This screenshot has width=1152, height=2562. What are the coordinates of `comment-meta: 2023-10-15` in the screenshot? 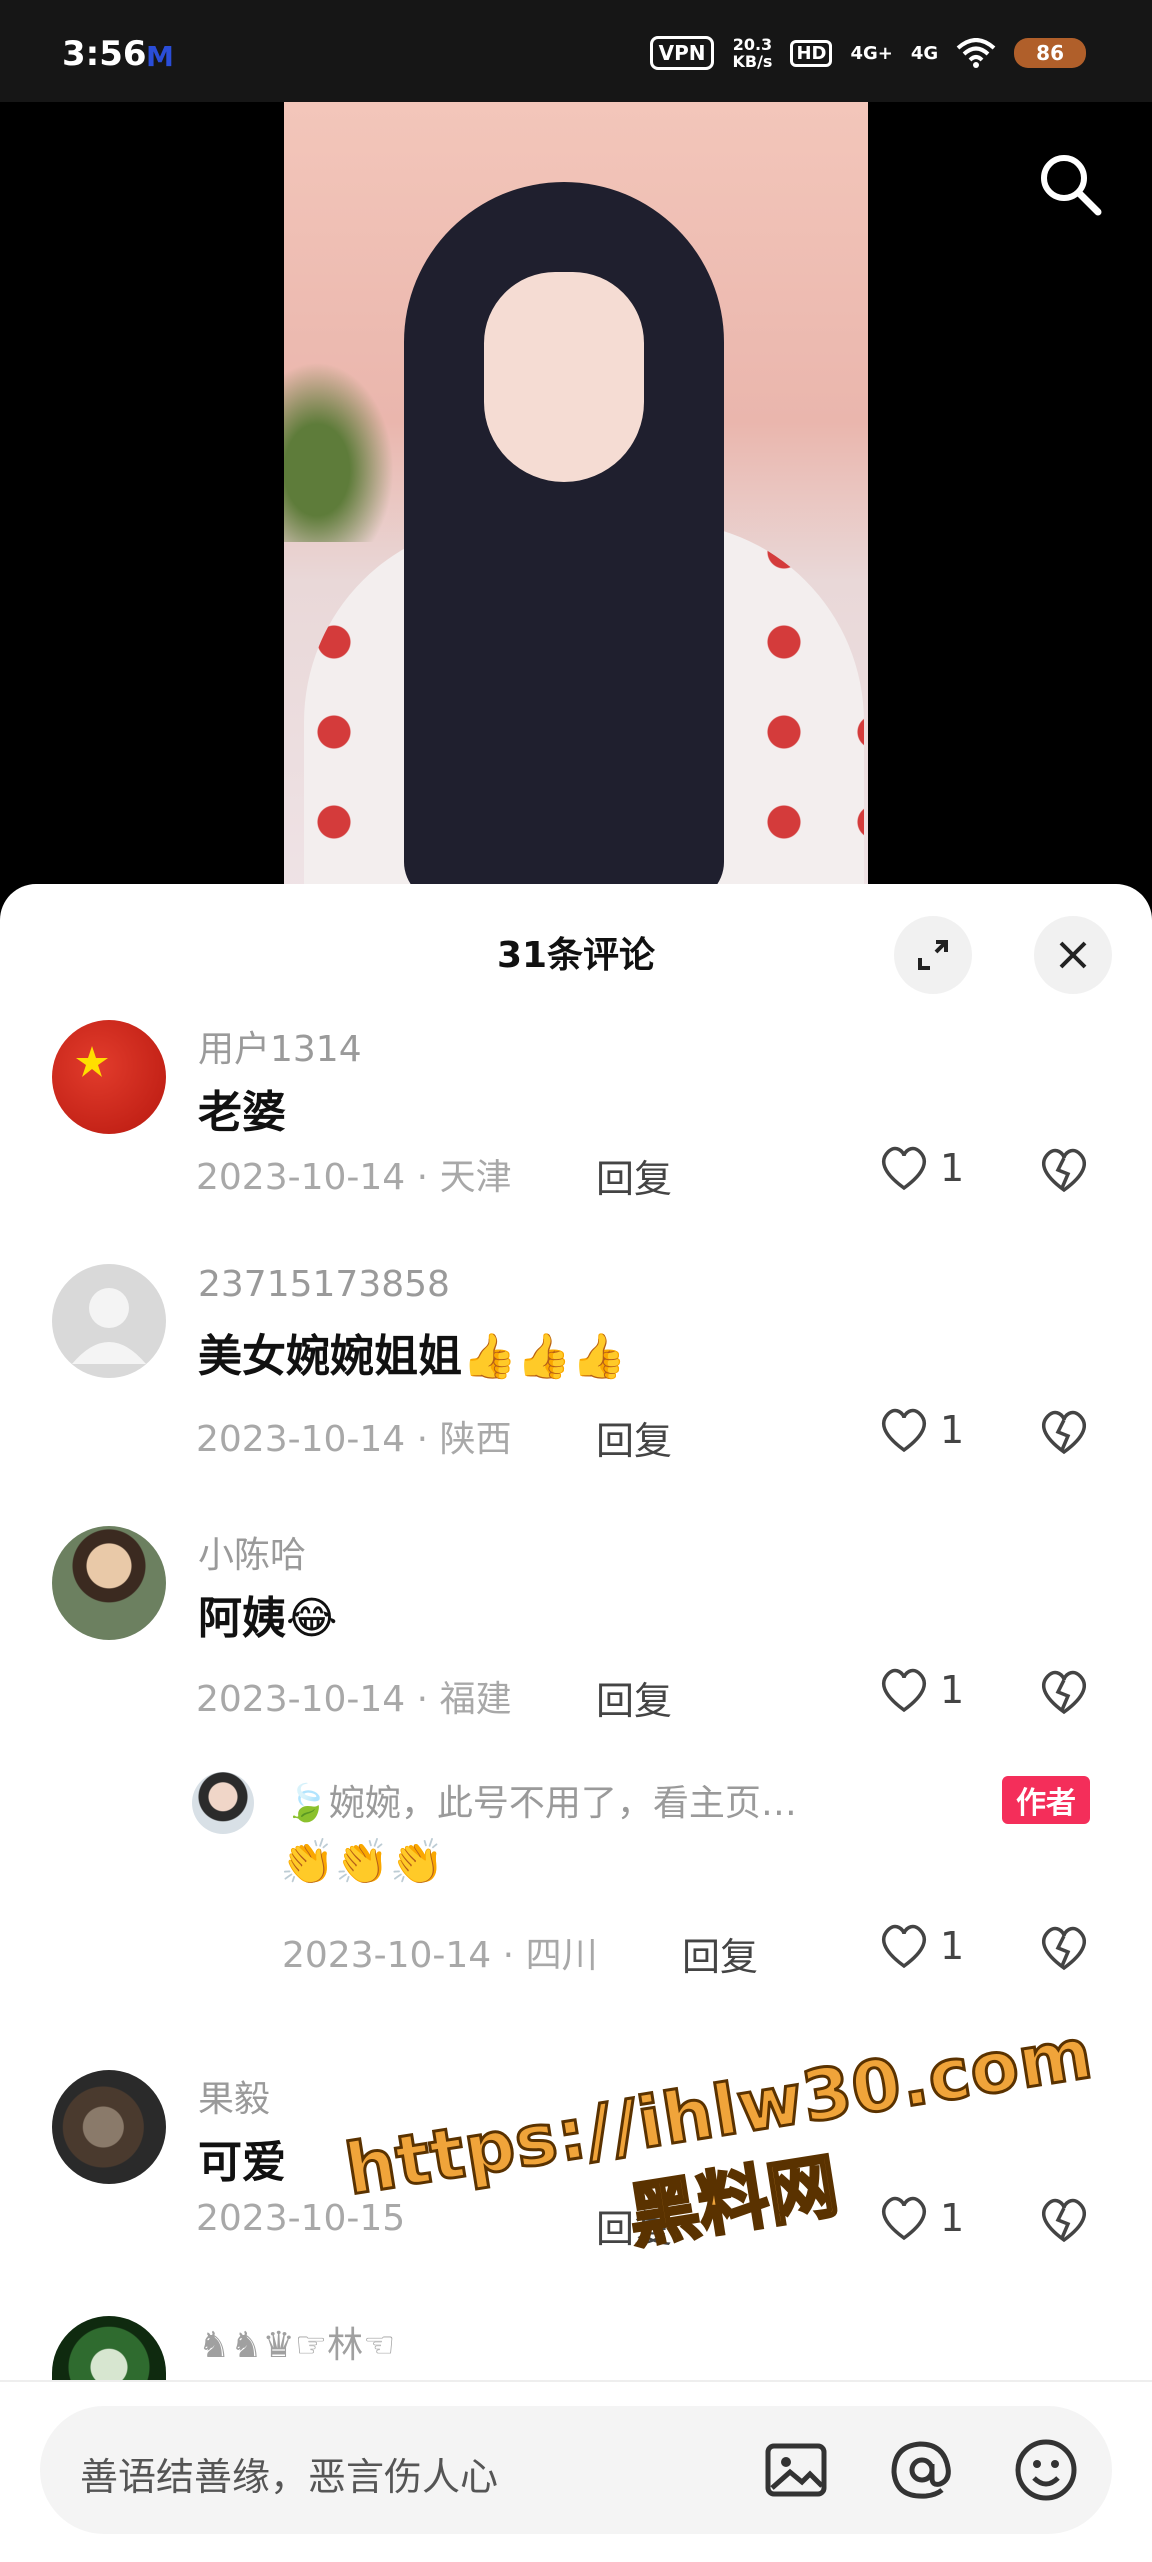 It's located at (301, 2218).